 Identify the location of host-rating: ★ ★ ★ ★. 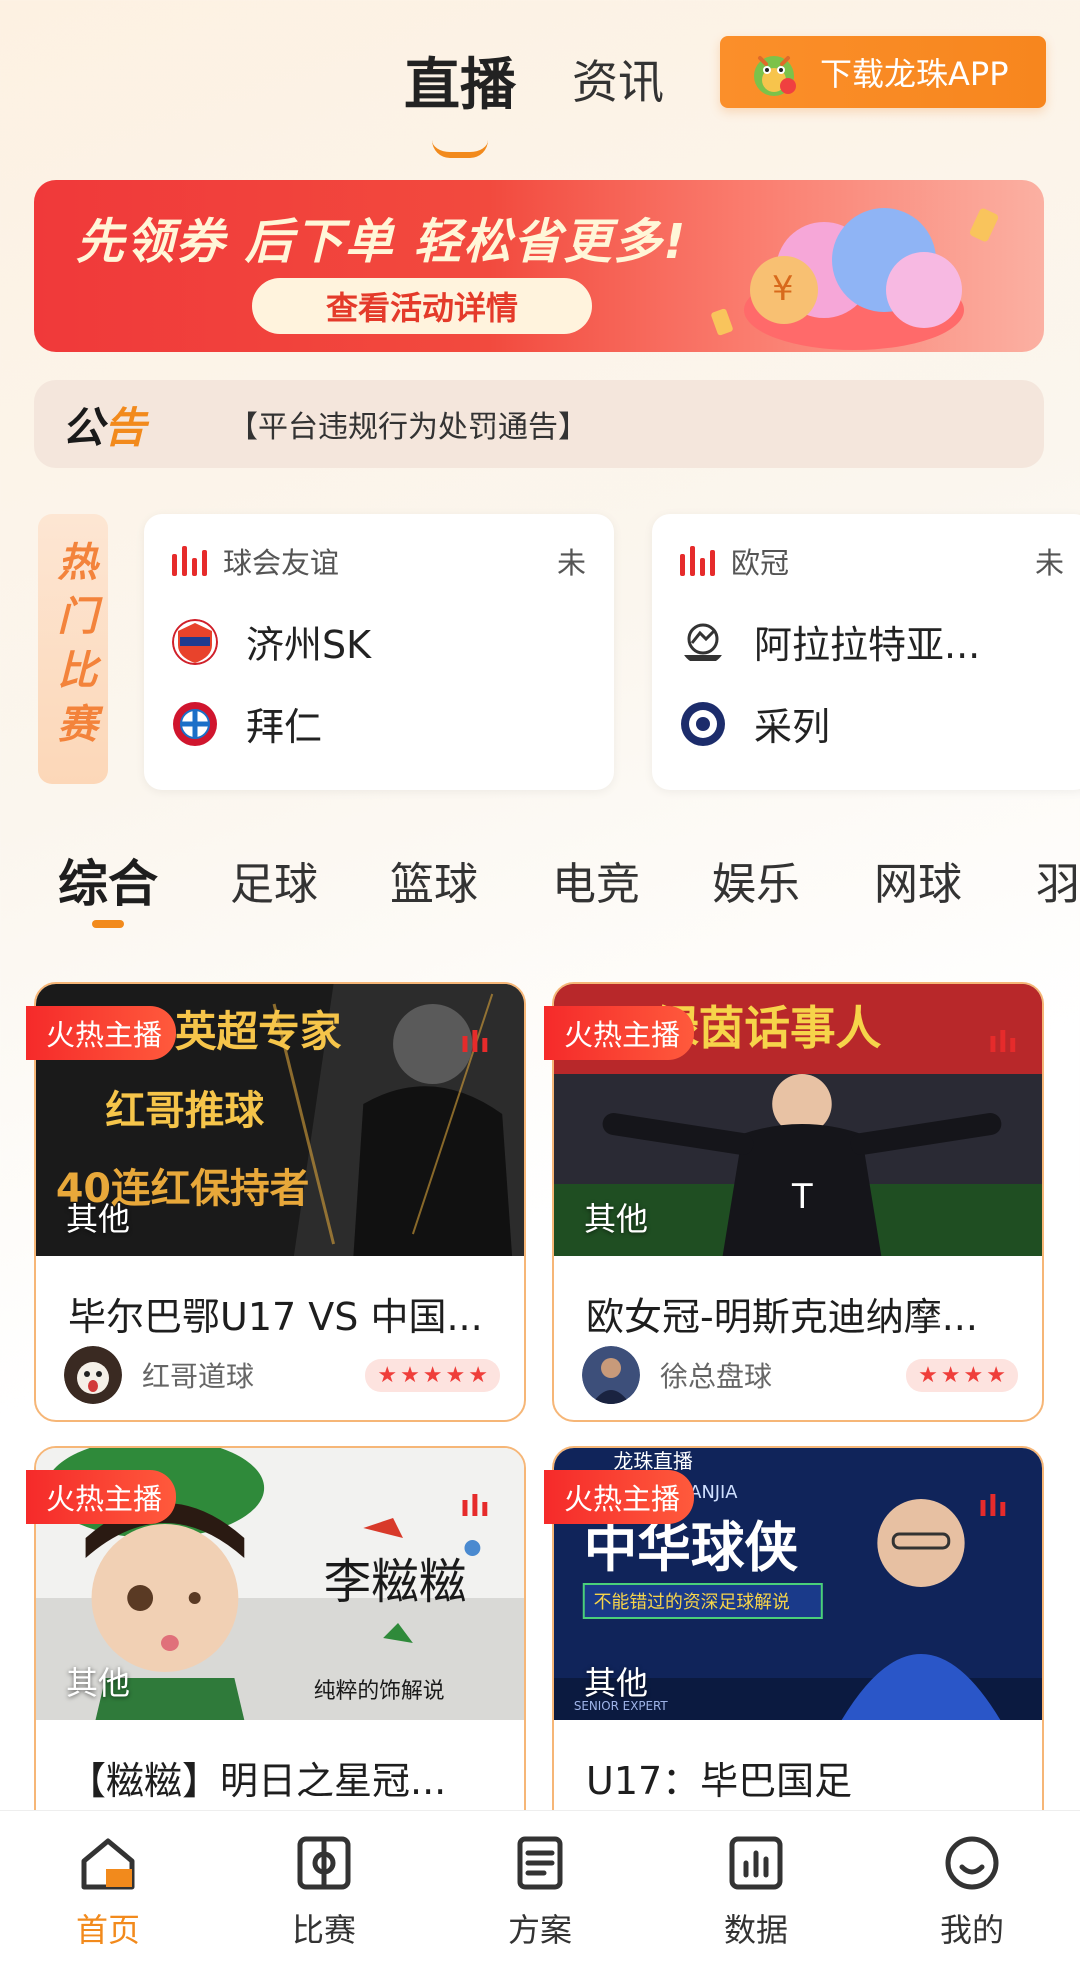
(962, 1375).